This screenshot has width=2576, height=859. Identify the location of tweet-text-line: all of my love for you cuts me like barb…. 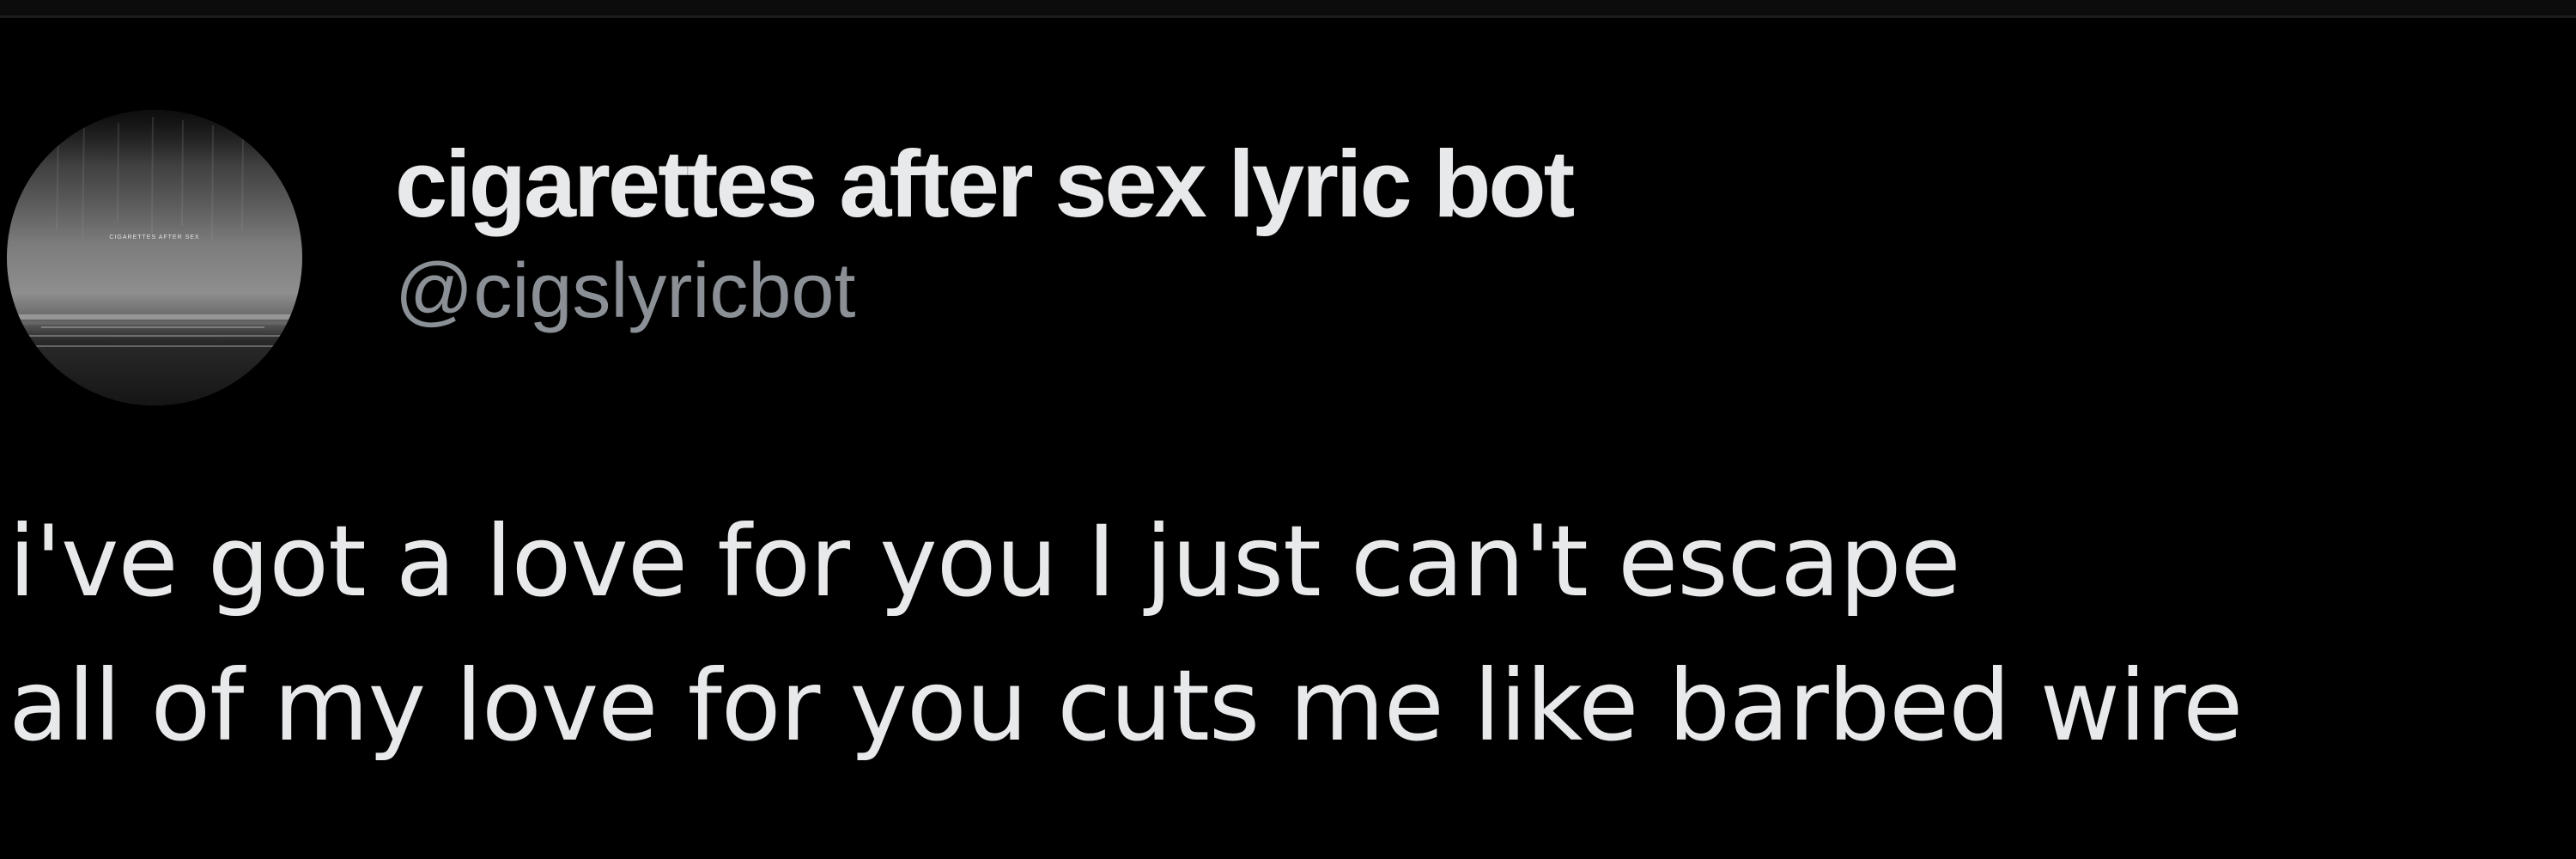
(1126, 706).